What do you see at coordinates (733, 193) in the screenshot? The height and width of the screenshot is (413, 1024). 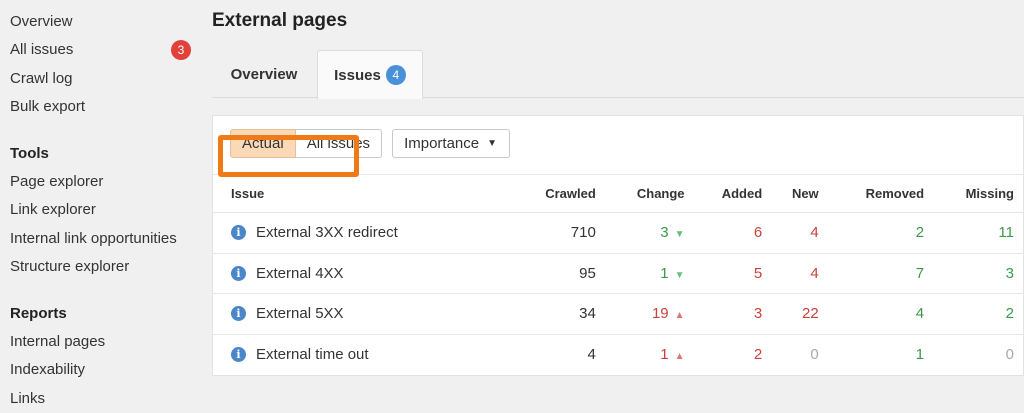 I see `column-header-added: Added` at bounding box center [733, 193].